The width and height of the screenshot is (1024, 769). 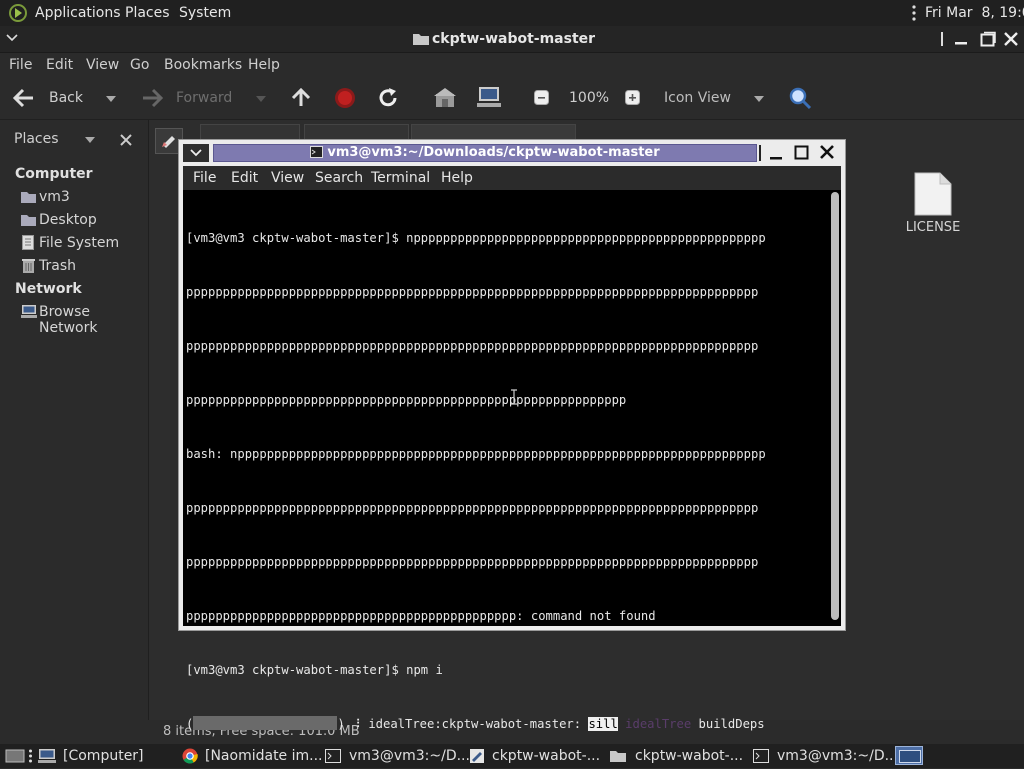 What do you see at coordinates (30, 756) in the screenshot?
I see `taskbar-grip-icon` at bounding box center [30, 756].